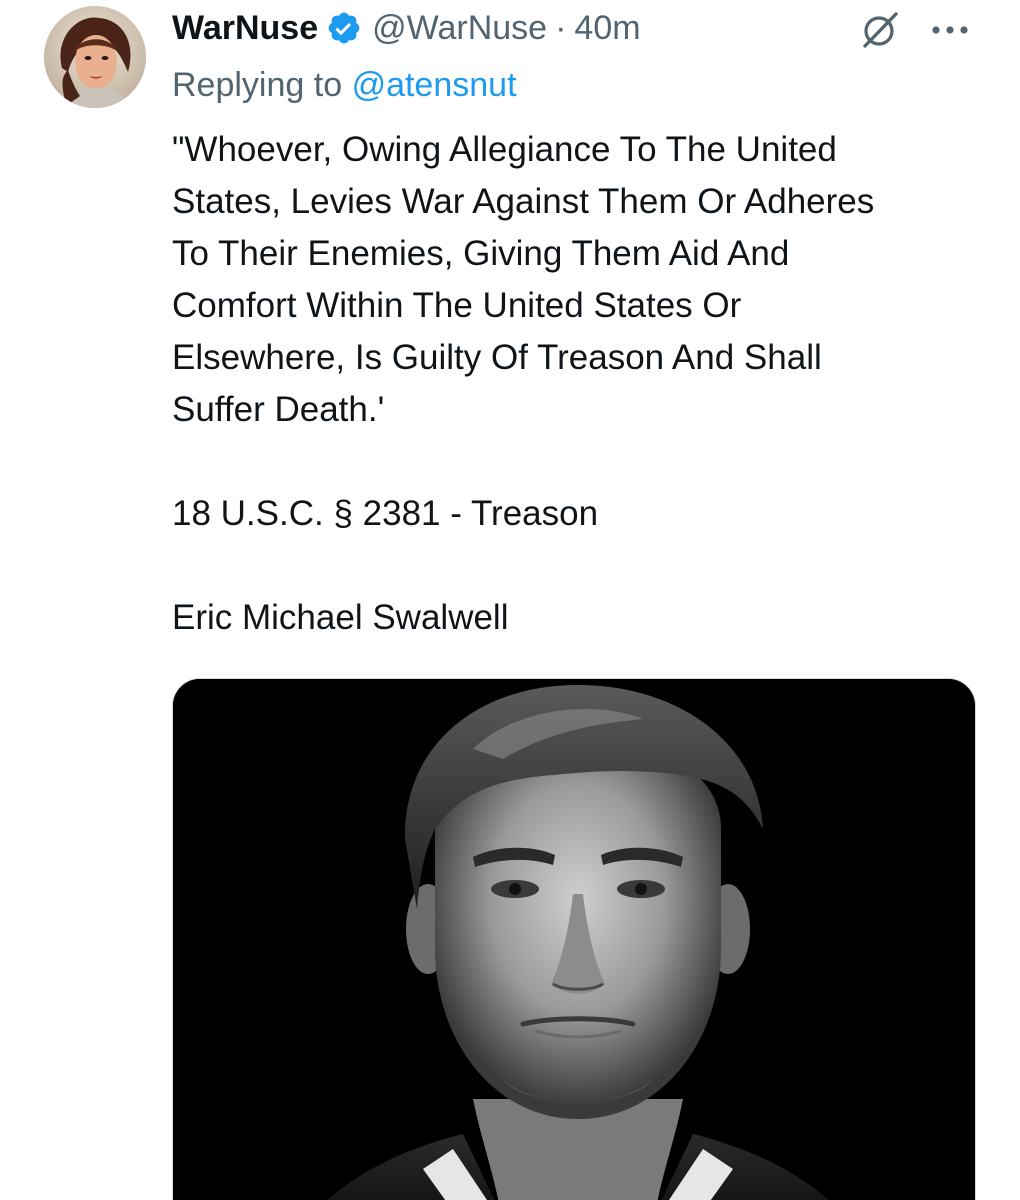 The image size is (1020, 1200). Describe the element at coordinates (344, 85) in the screenshot. I see `replying-to-line: Replying to @atensnut` at that location.